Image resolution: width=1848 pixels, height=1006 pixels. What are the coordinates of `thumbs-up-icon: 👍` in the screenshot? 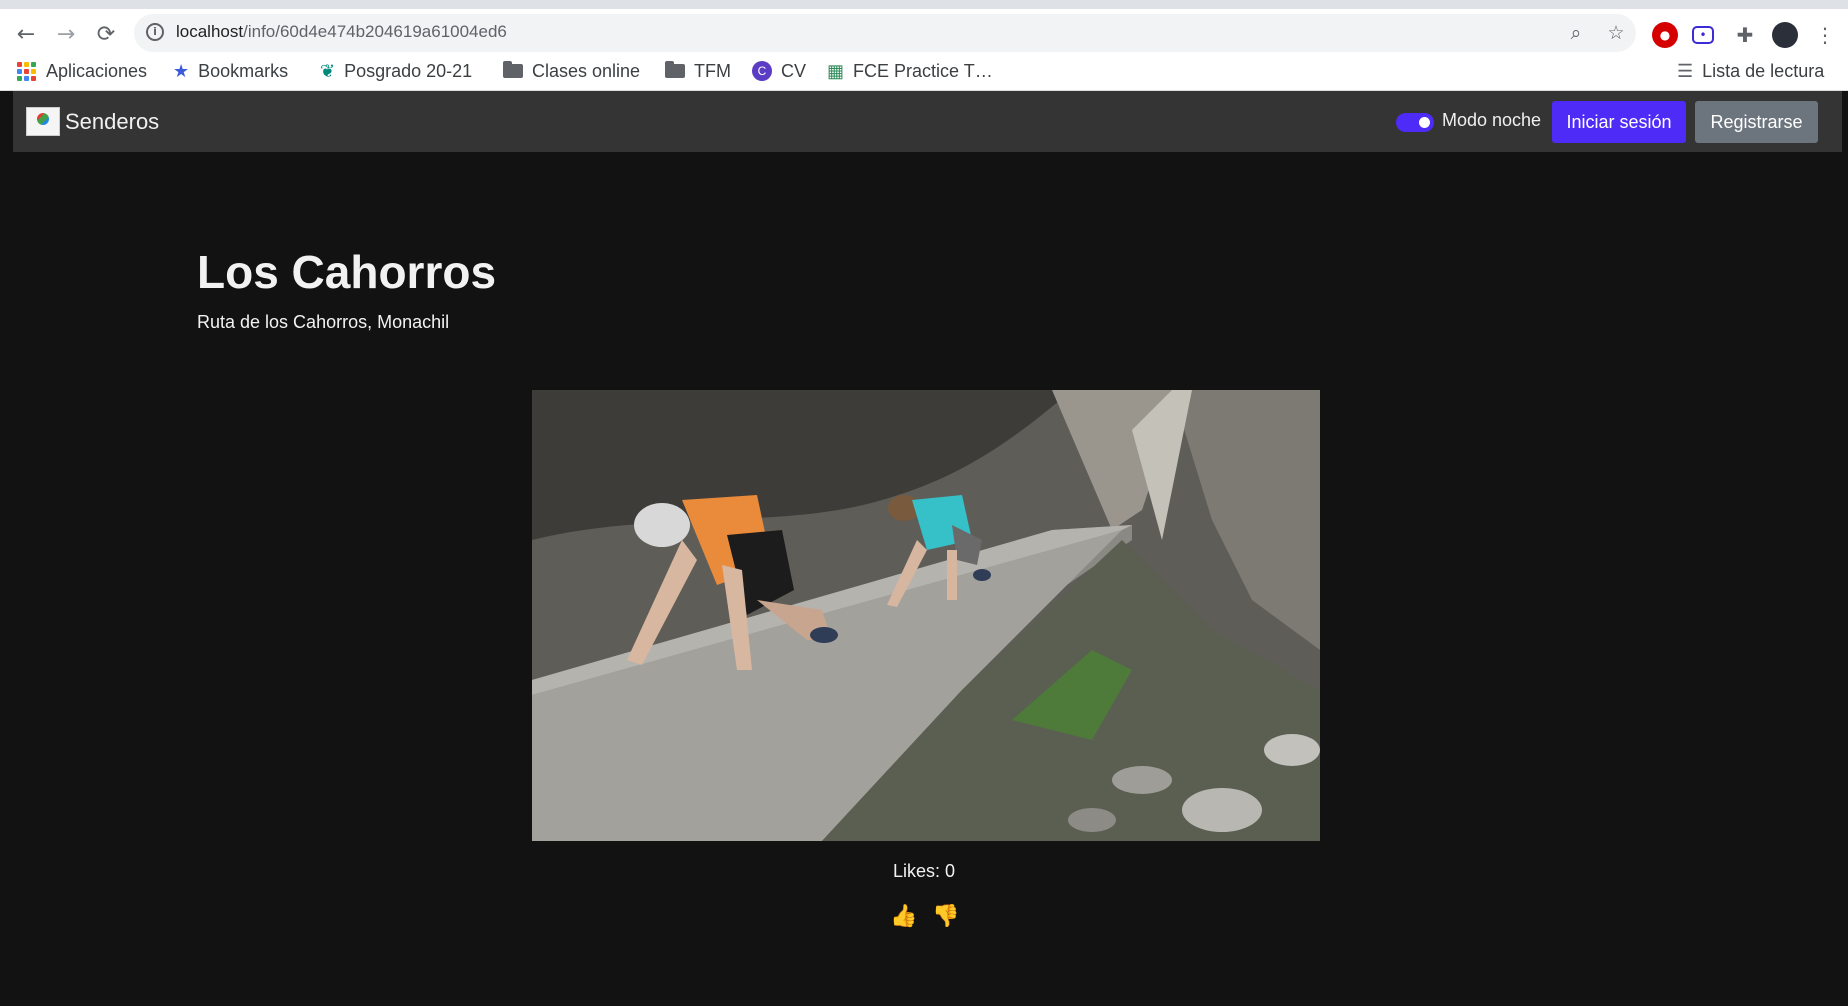 It's located at (903, 916).